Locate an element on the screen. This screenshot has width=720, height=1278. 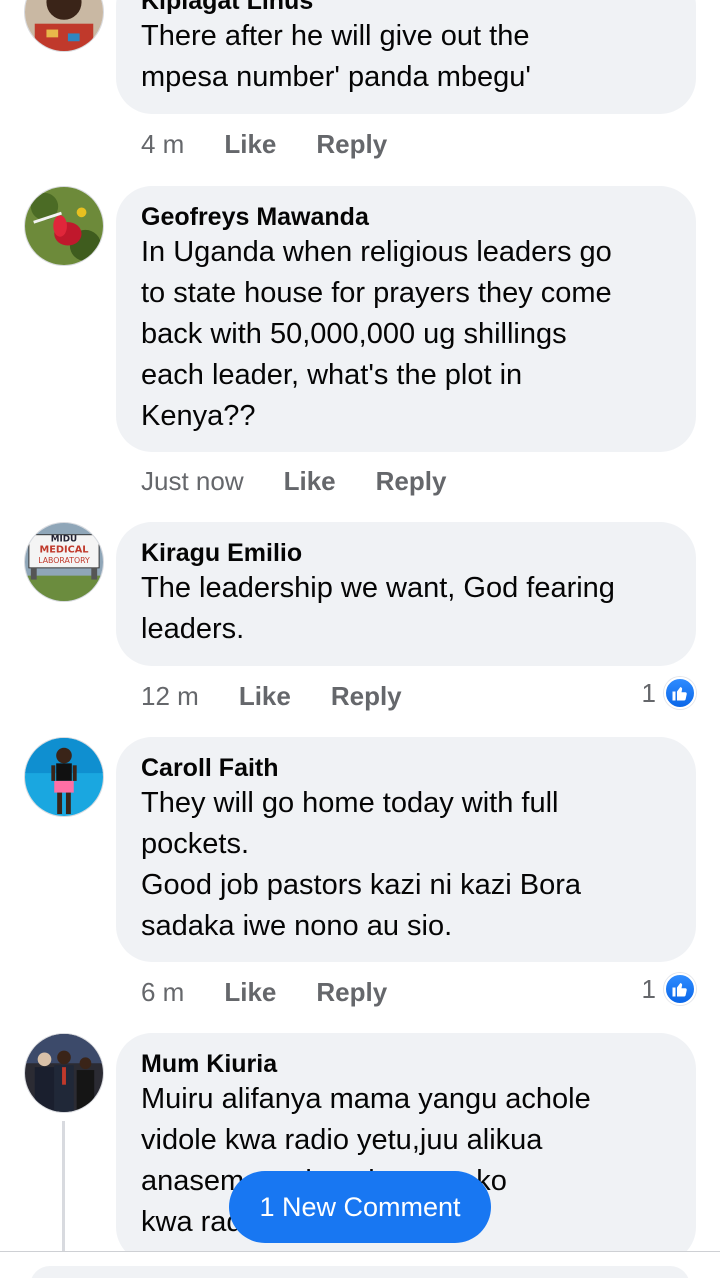
comment-author: Caroll Faith is located at coordinates (406, 768).